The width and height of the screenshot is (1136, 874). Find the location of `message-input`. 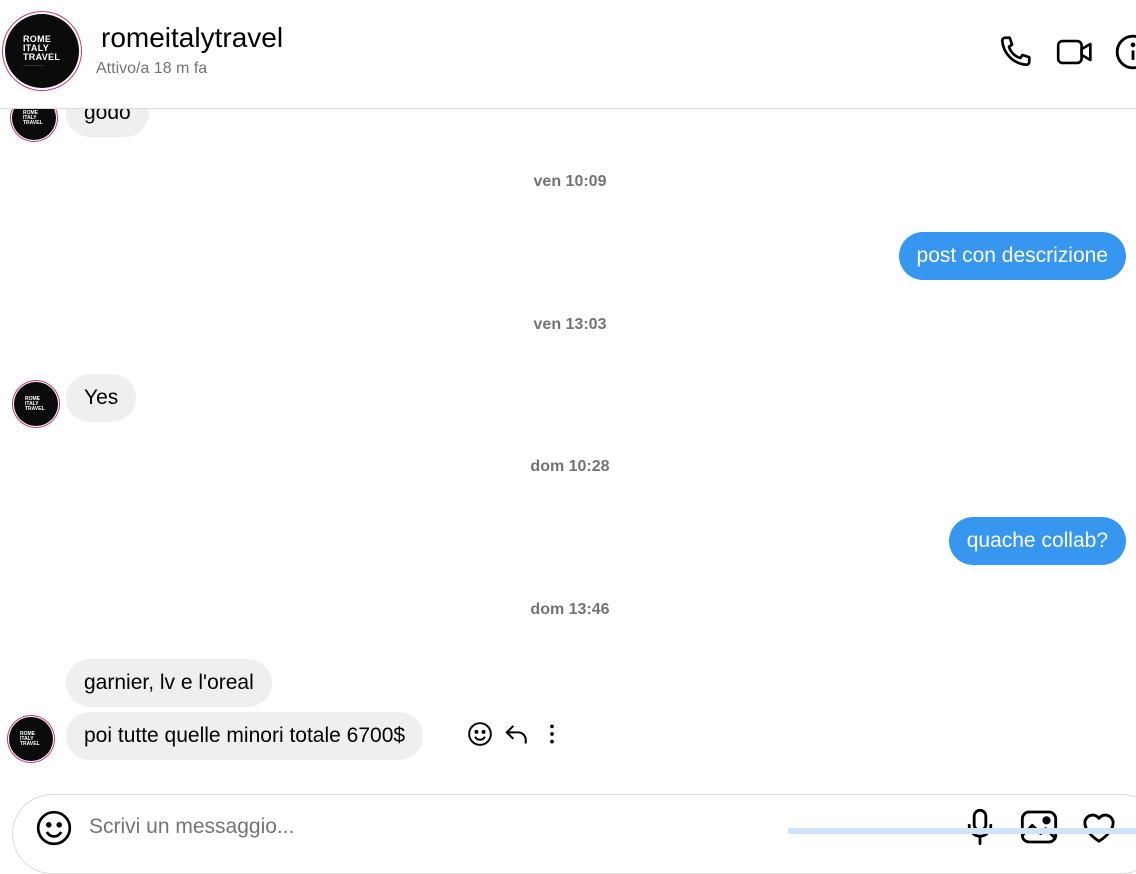

message-input is located at coordinates (439, 827).